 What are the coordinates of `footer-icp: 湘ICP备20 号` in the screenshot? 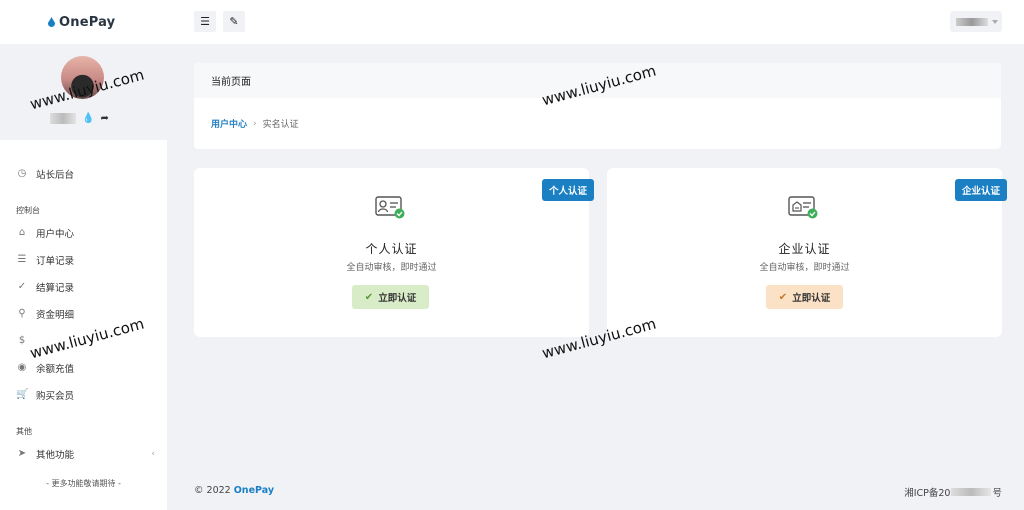 It's located at (953, 492).